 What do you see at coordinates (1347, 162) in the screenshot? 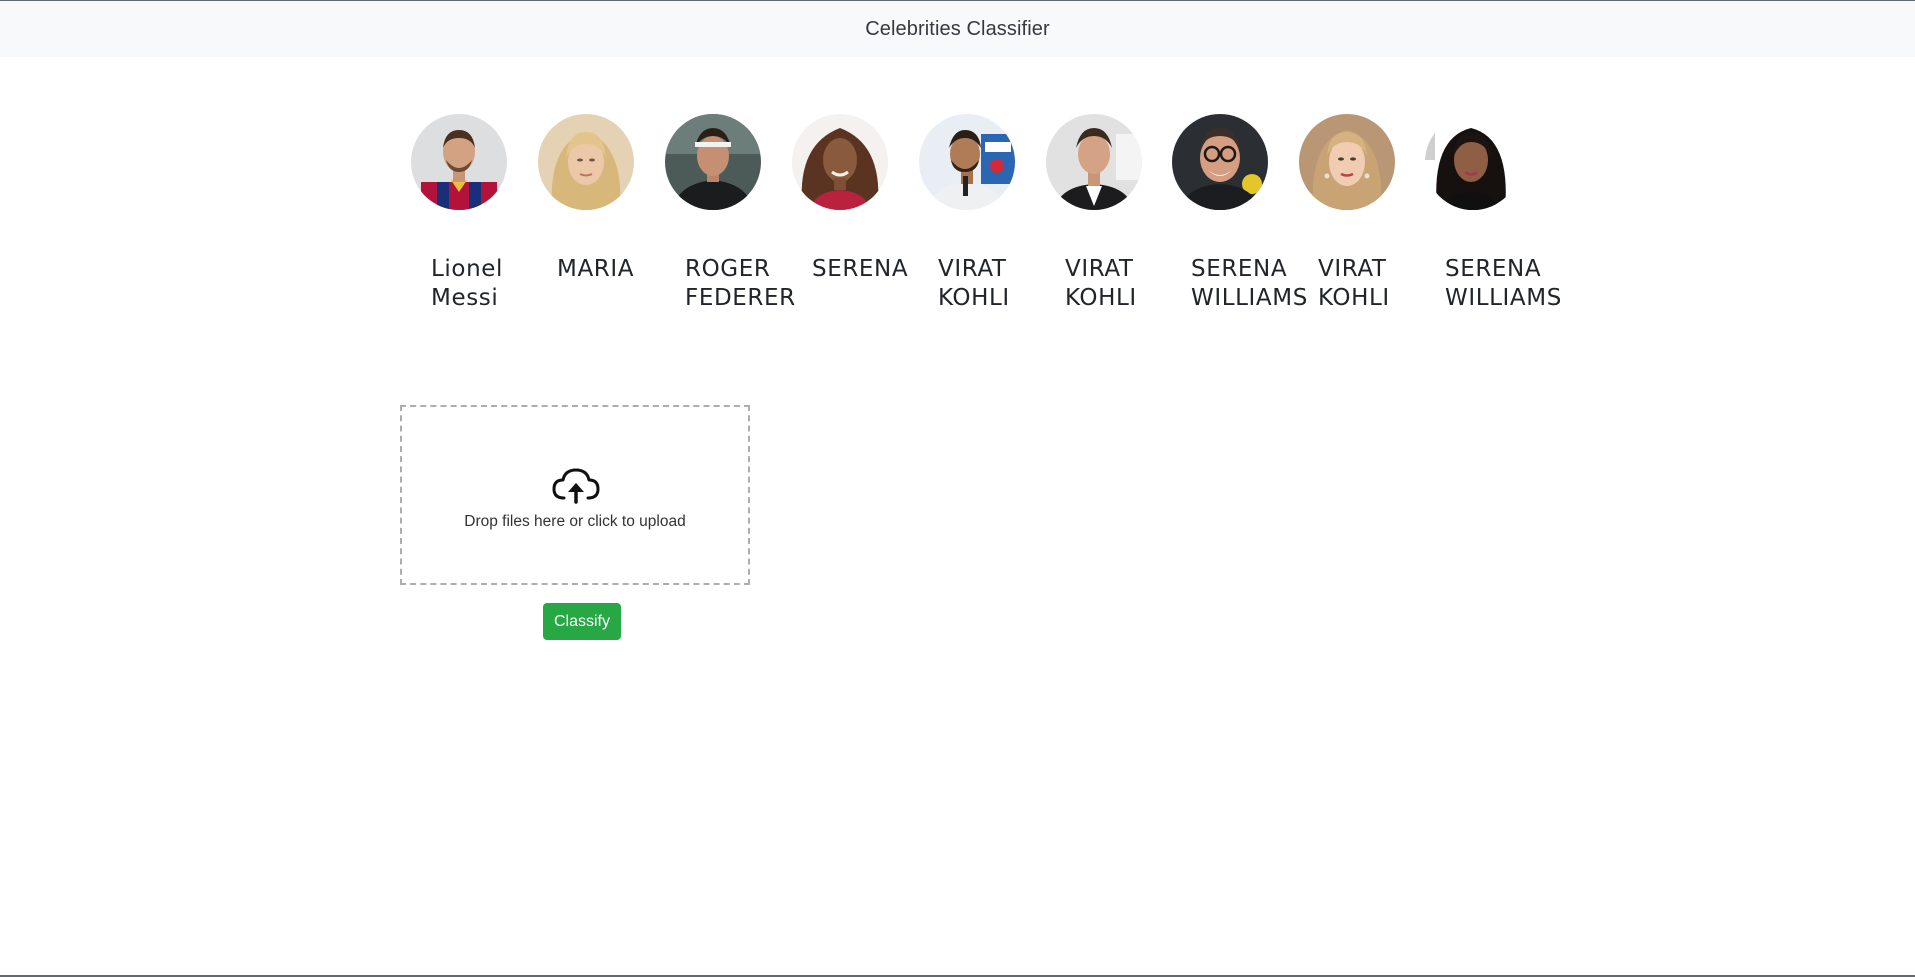
I see `celebrity-photo-madonna` at bounding box center [1347, 162].